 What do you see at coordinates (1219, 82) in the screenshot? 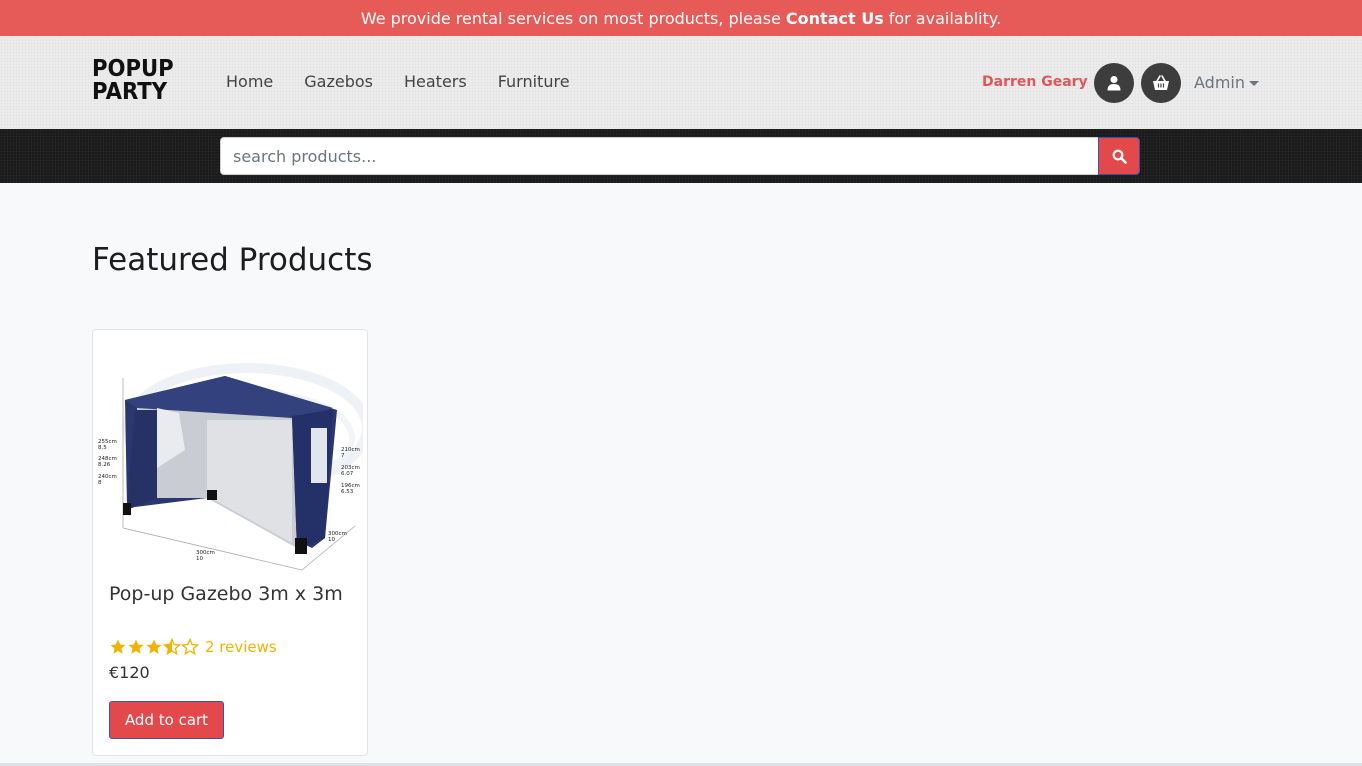
I see `admin-label: Admin` at bounding box center [1219, 82].